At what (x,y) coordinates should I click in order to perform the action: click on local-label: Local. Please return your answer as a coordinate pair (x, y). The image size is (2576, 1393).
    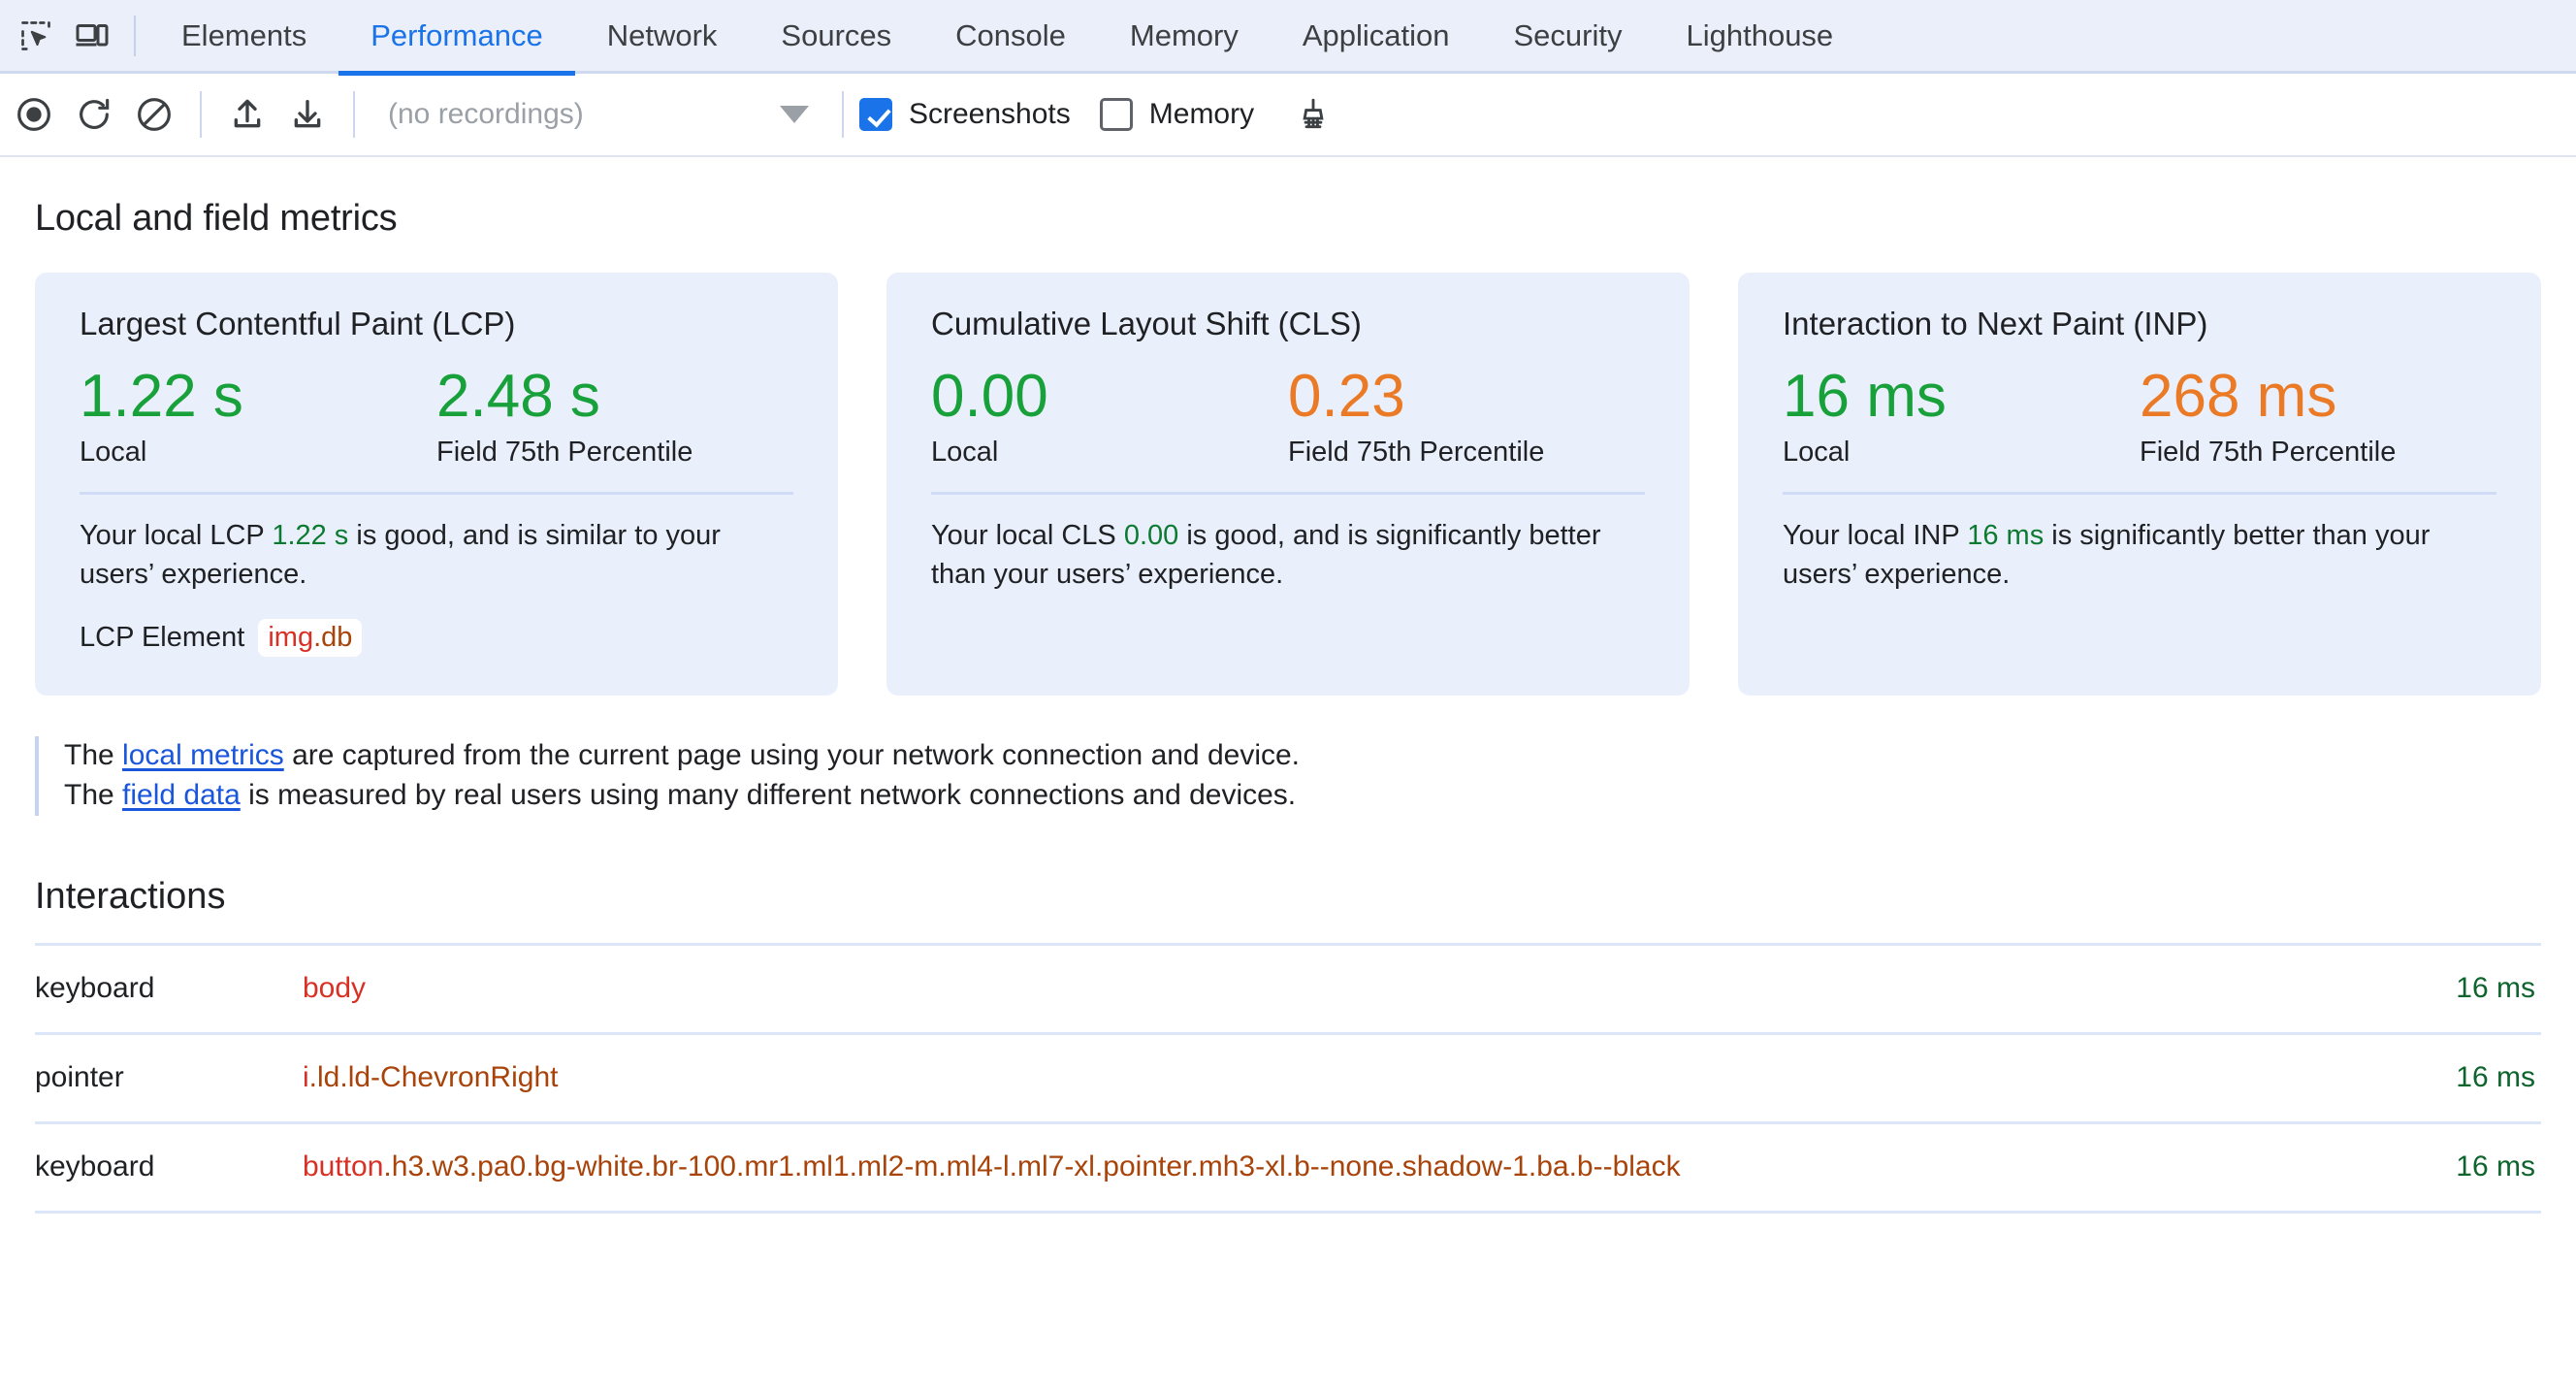
    Looking at the image, I should click on (113, 453).